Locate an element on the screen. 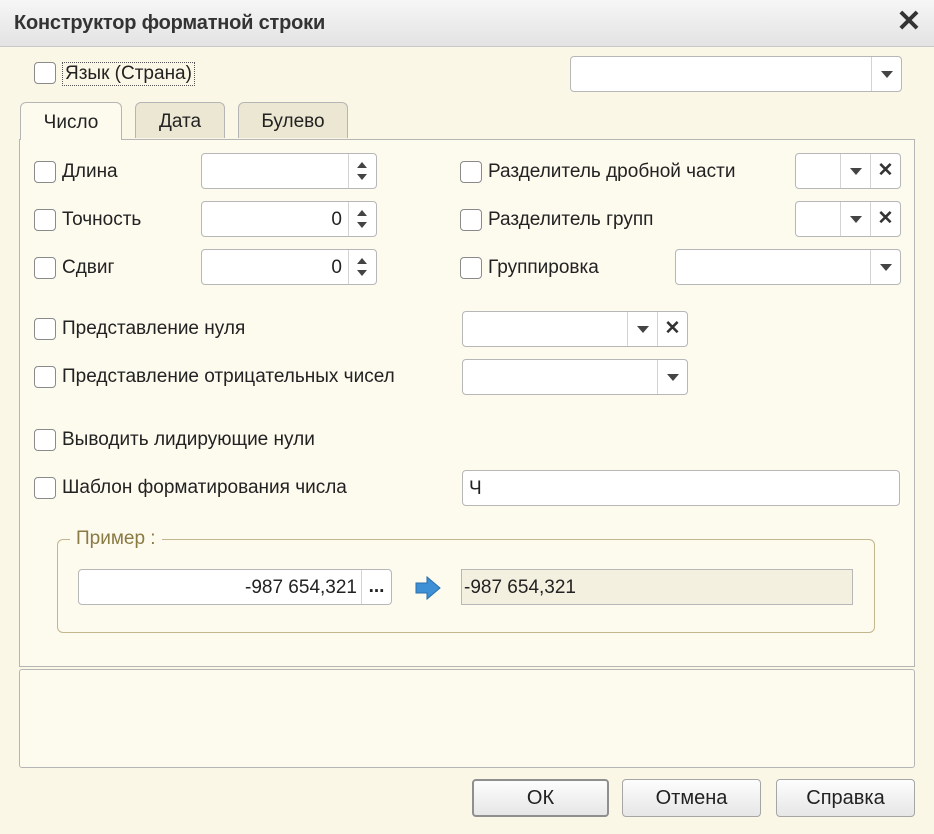 Image resolution: width=934 pixels, height=834 pixels. cancel-button: Отмена is located at coordinates (691, 798).